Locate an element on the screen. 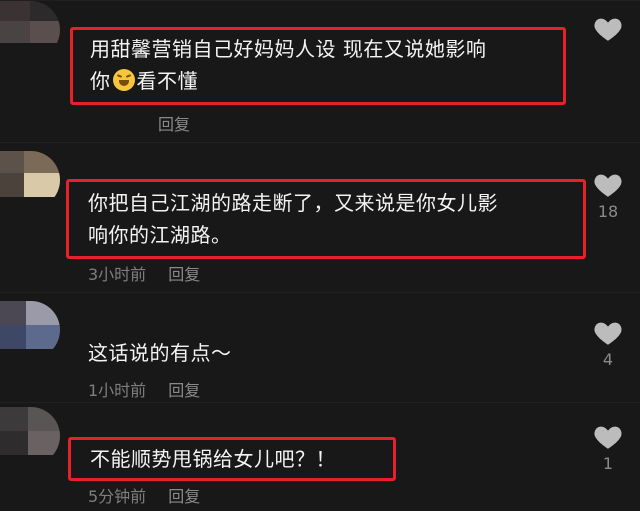  comment-text-line: 你把自己江湖的路走断了，又来说是你女儿影 is located at coordinates (293, 203).